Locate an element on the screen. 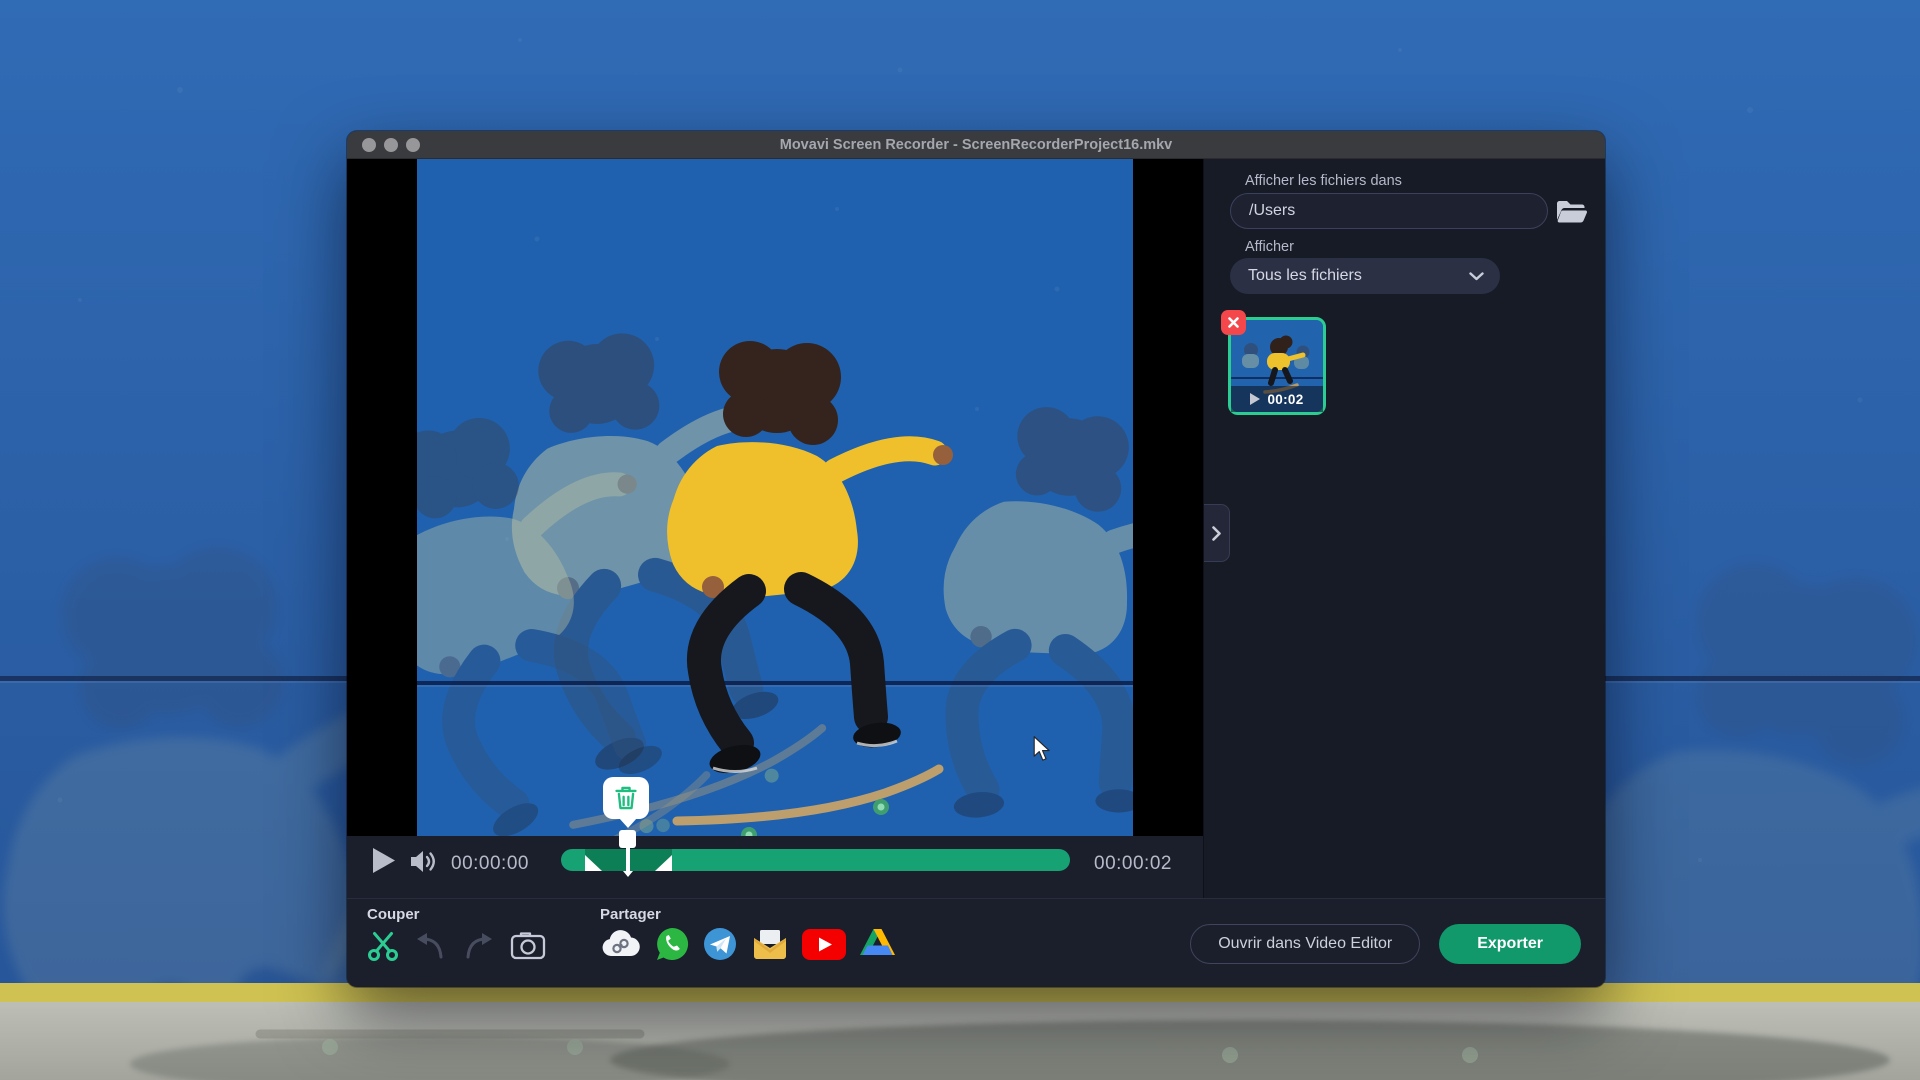  playhead-handle is located at coordinates (627, 839).